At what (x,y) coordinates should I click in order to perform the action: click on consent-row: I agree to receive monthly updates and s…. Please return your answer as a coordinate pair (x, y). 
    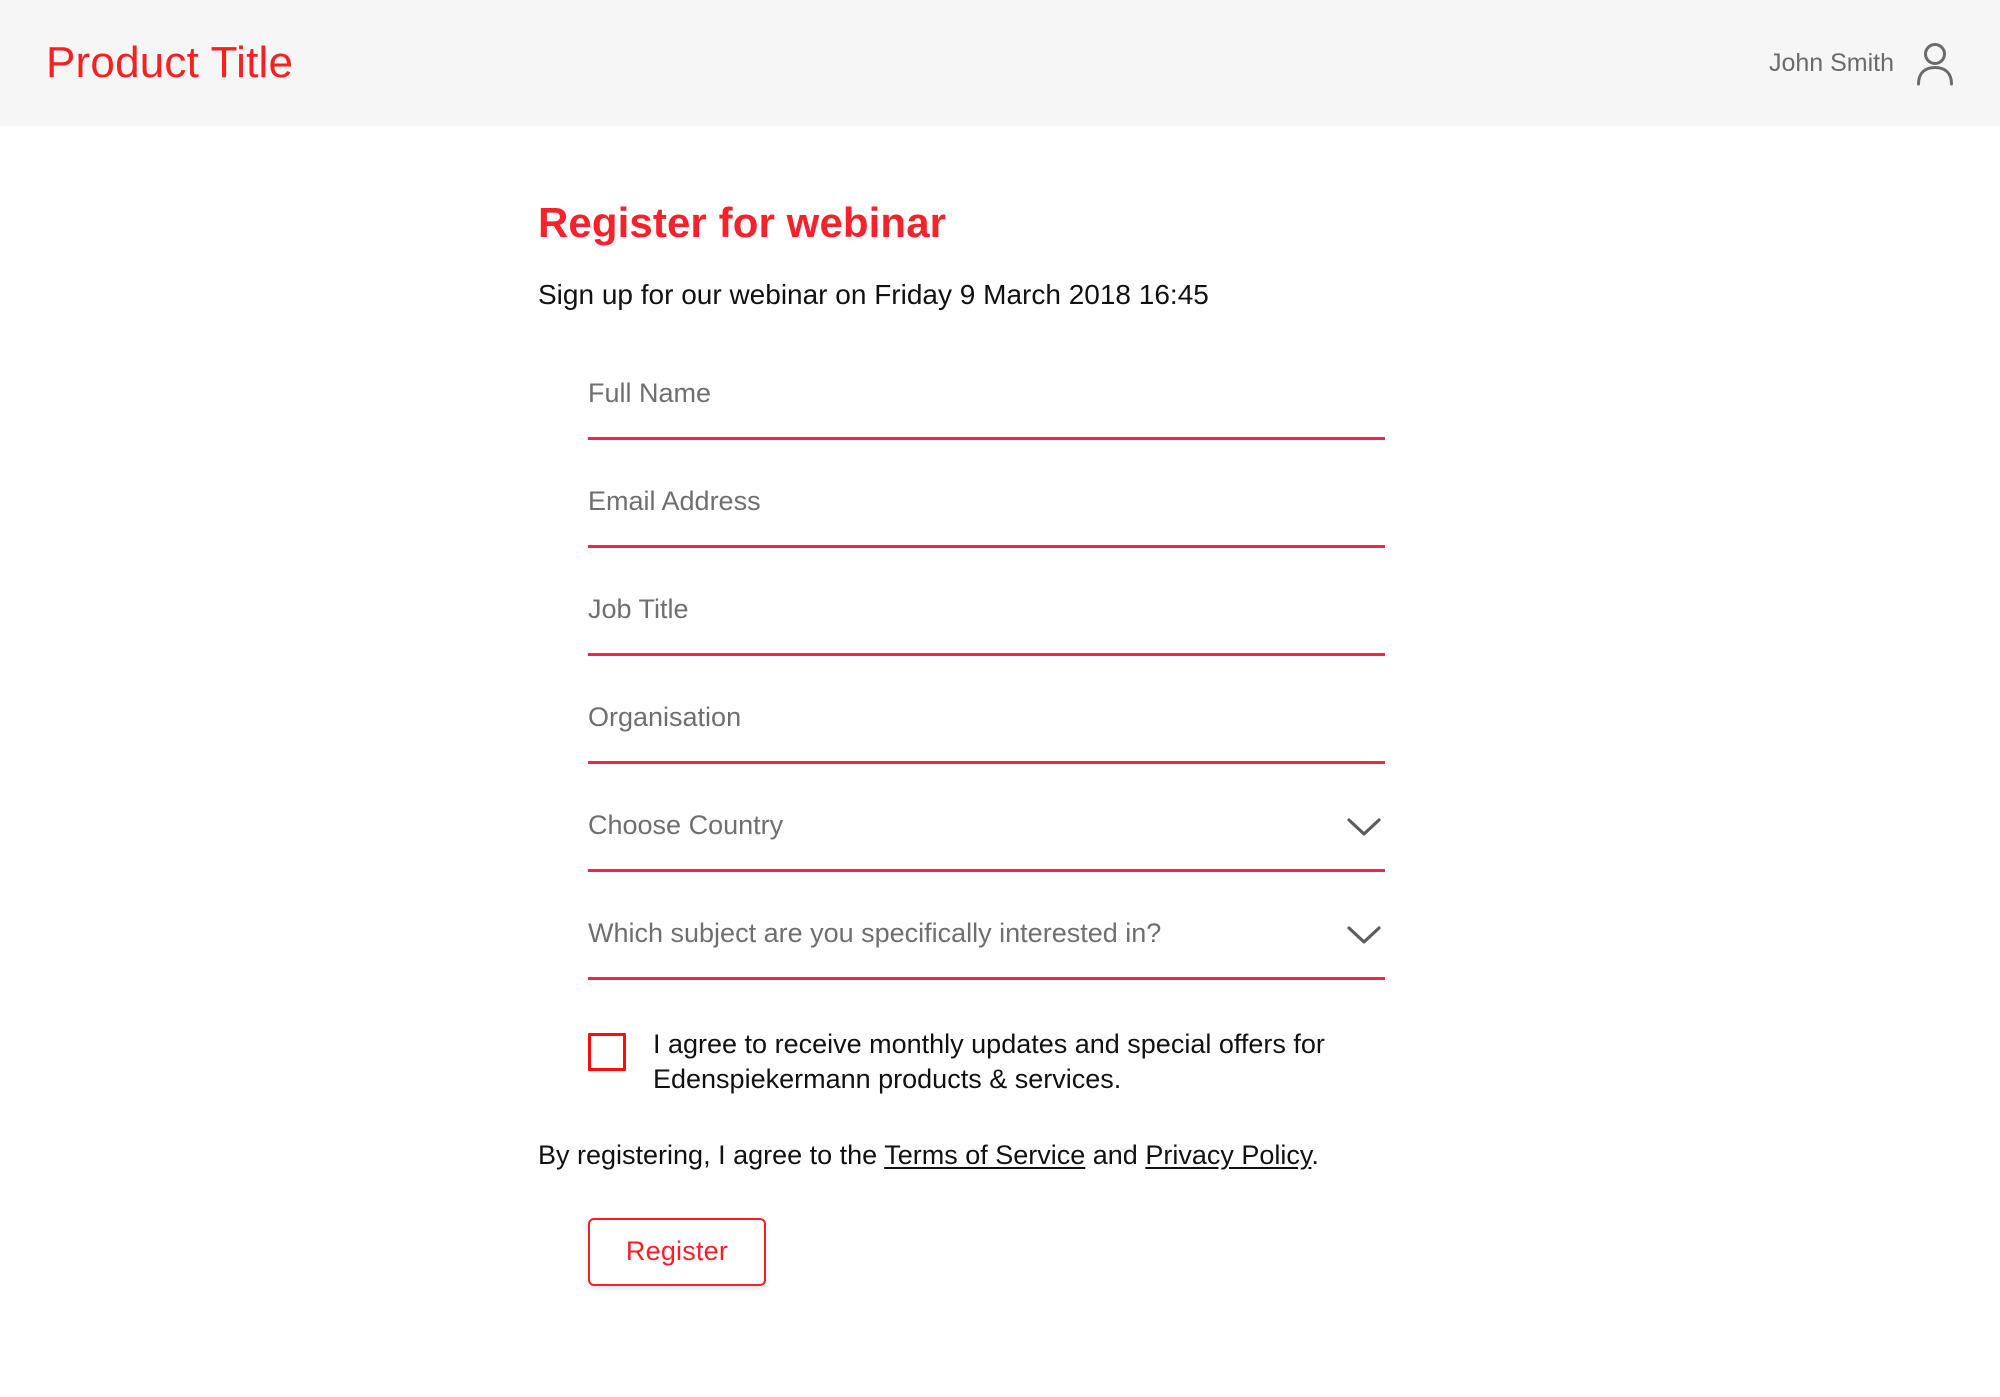
    Looking at the image, I should click on (986, 1061).